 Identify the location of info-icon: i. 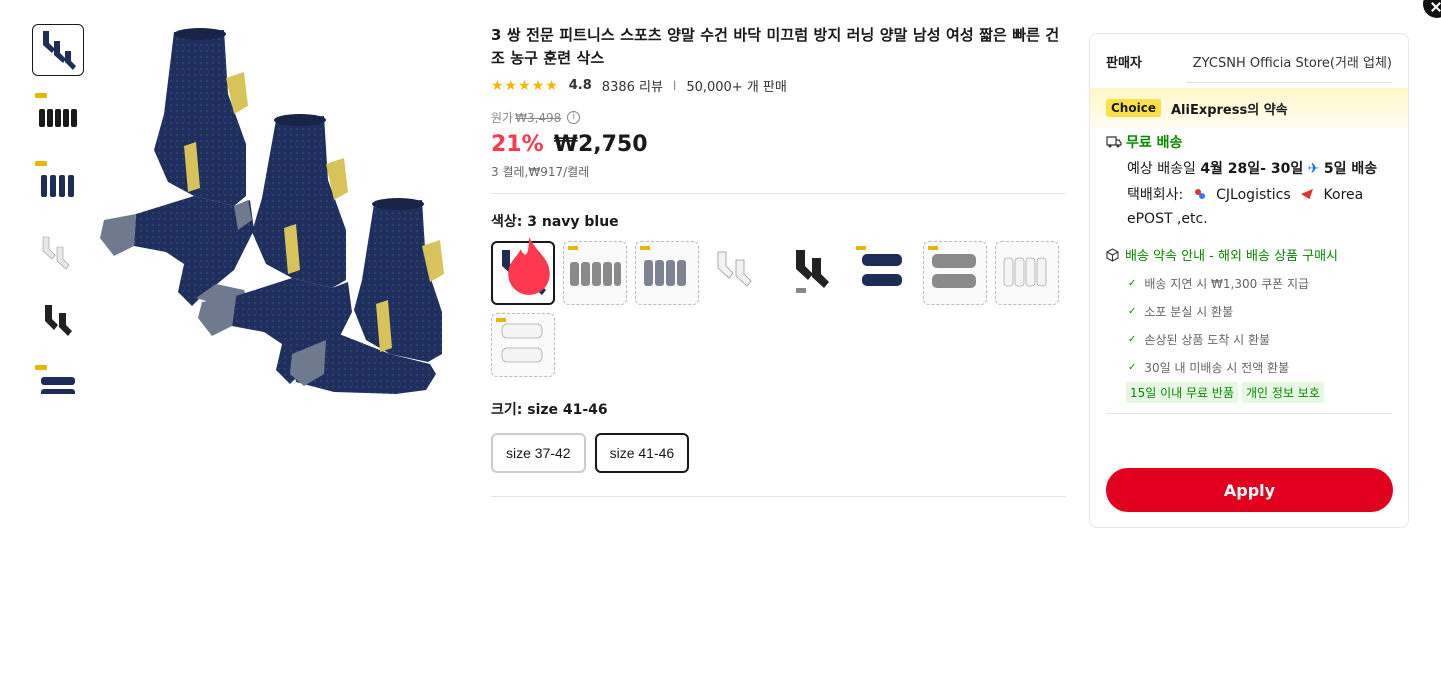
(574, 117).